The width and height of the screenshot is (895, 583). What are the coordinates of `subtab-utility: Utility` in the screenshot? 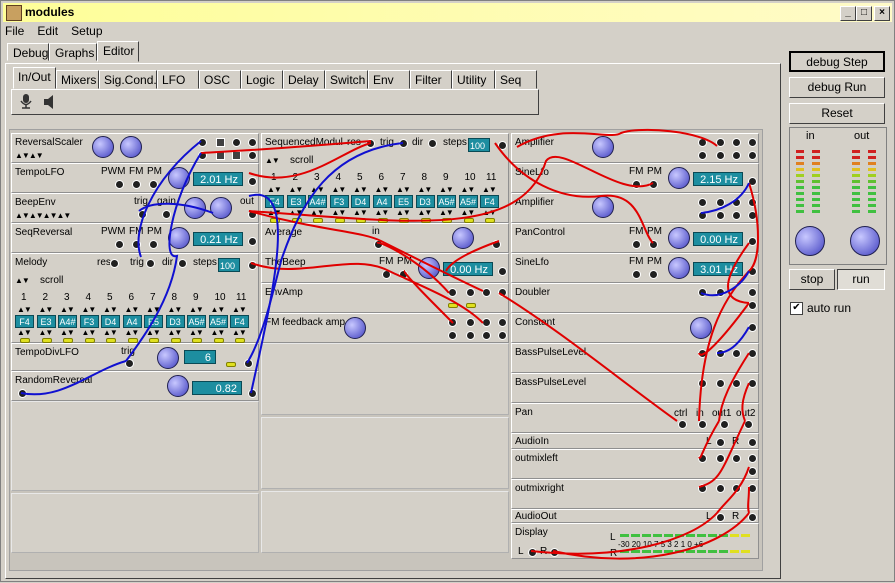 It's located at (473, 79).